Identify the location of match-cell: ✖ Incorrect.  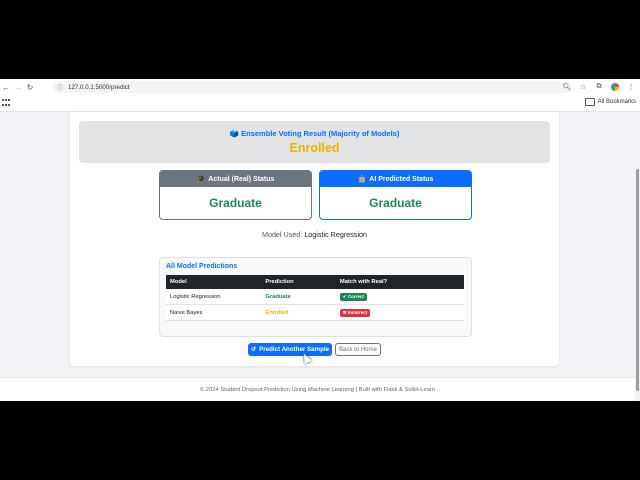
(399, 312).